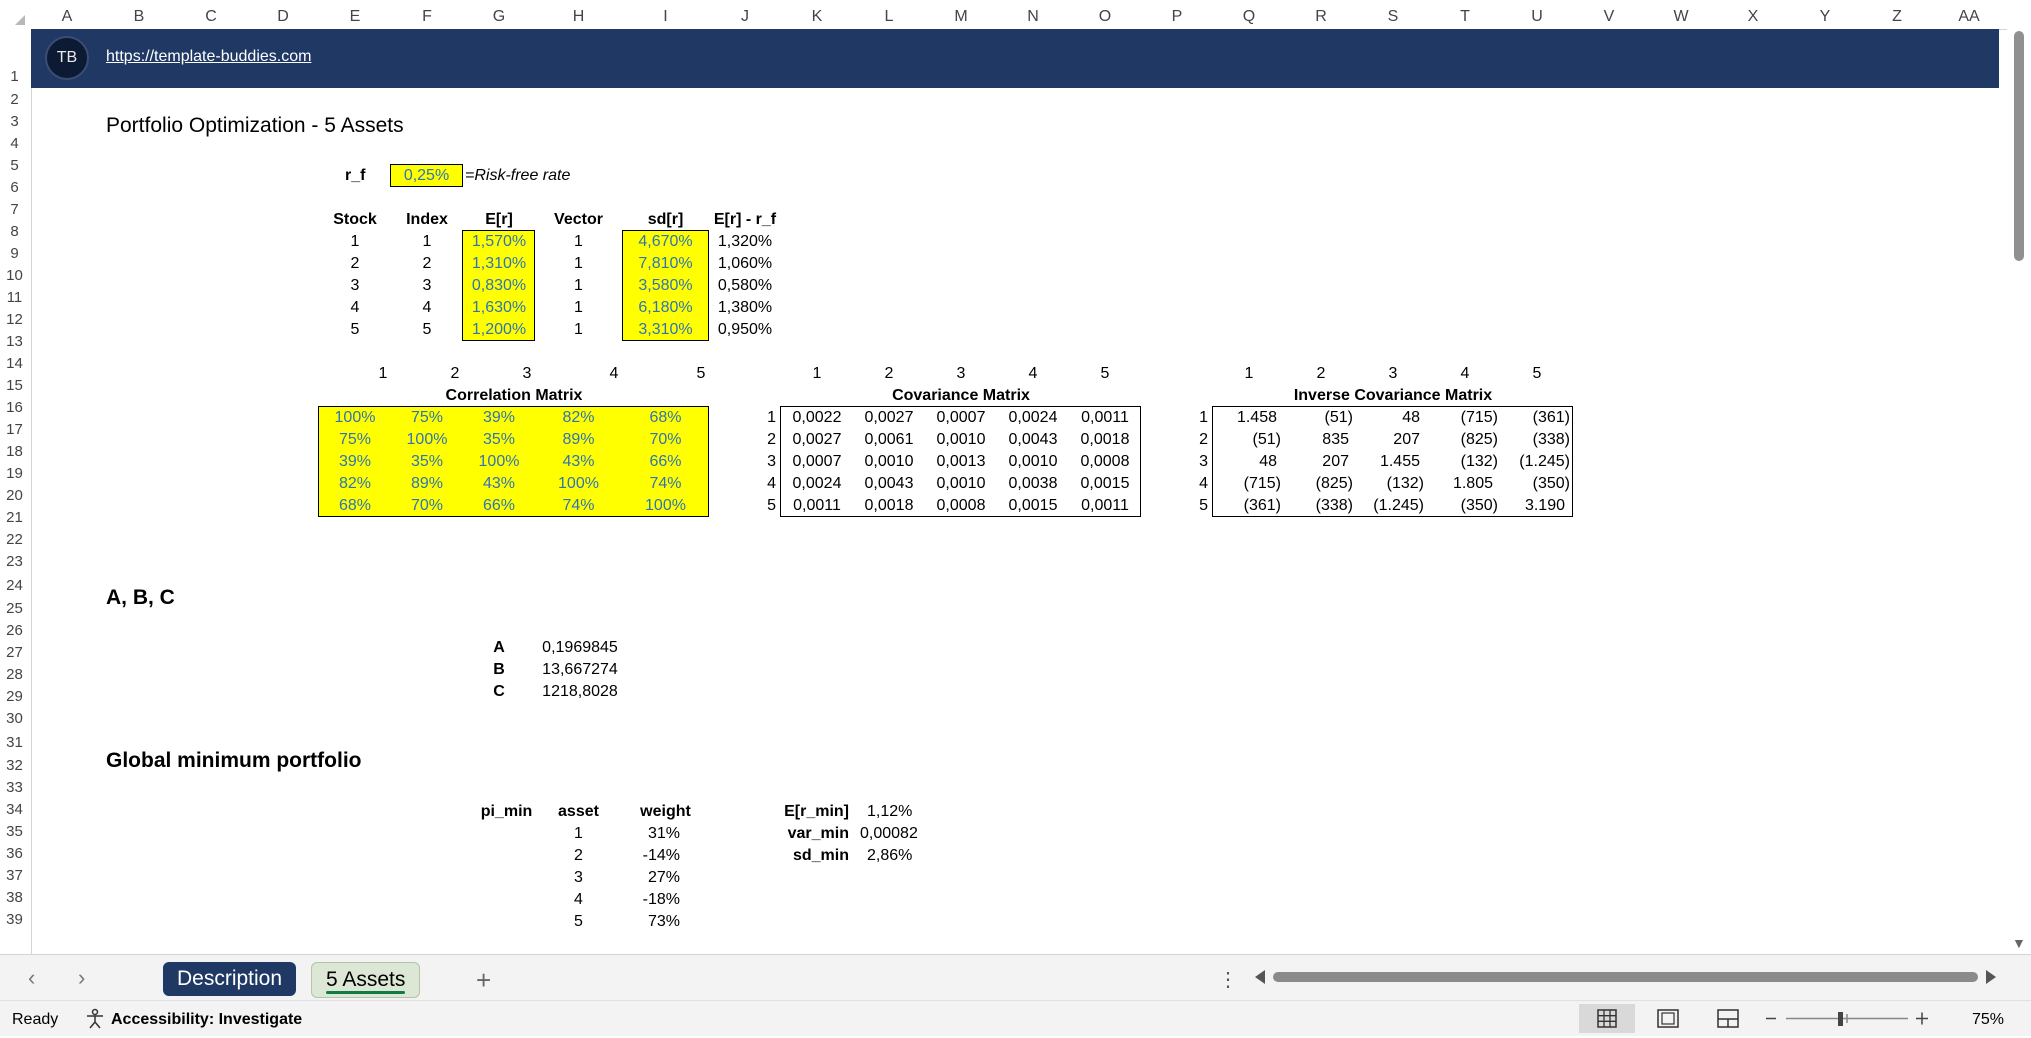 The width and height of the screenshot is (2031, 1038). I want to click on row-header: 31, so click(14, 743).